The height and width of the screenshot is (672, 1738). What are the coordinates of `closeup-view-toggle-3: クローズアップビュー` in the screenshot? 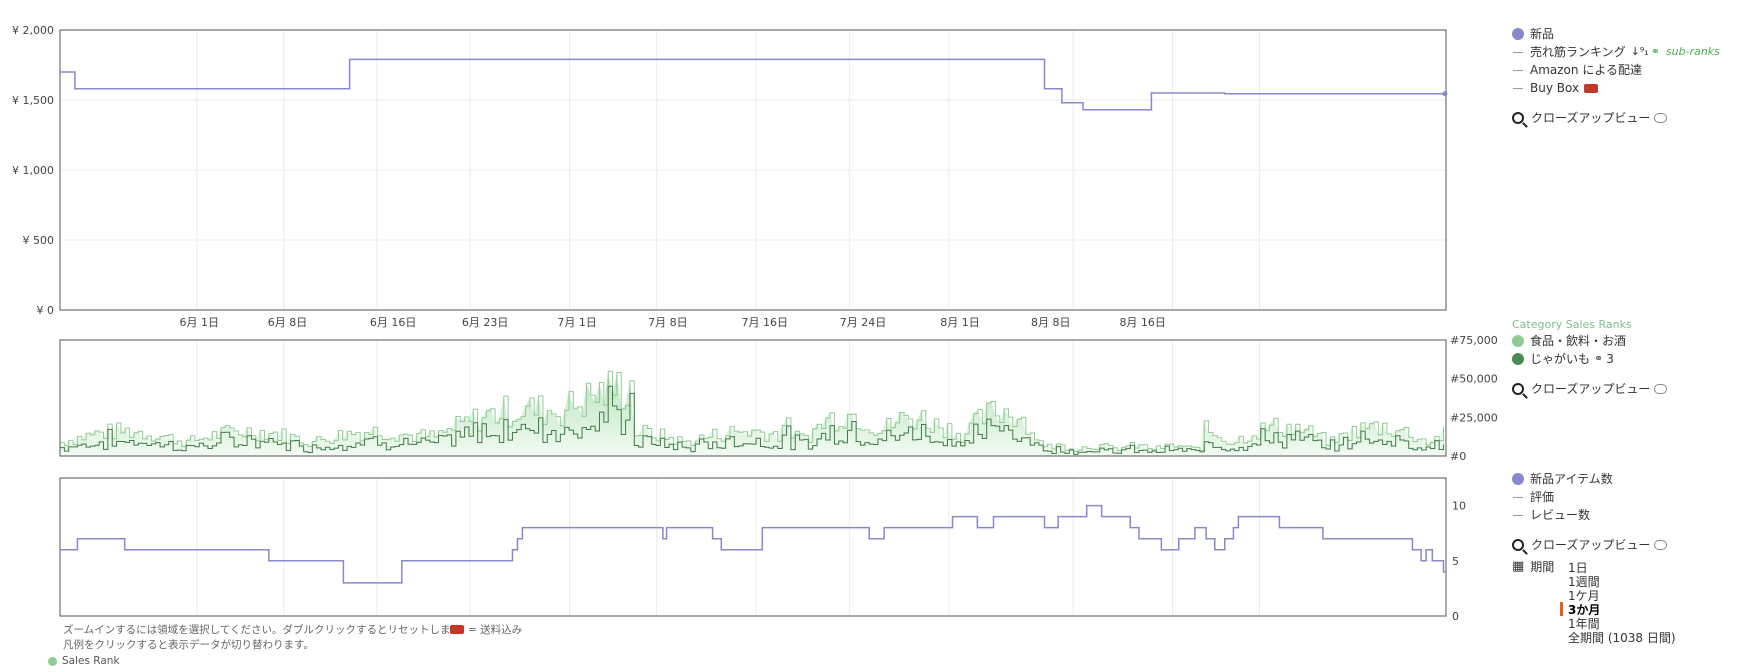 It's located at (1590, 545).